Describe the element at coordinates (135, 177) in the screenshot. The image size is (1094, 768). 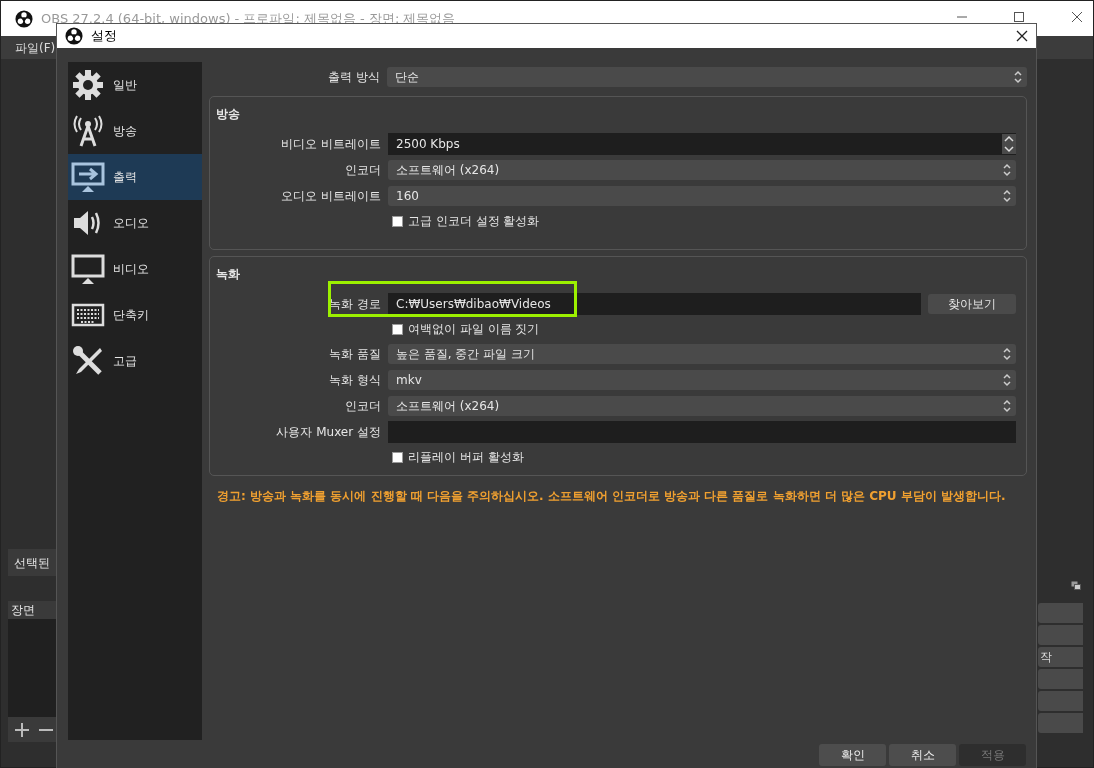
I see `sidebar-item: 출력` at that location.